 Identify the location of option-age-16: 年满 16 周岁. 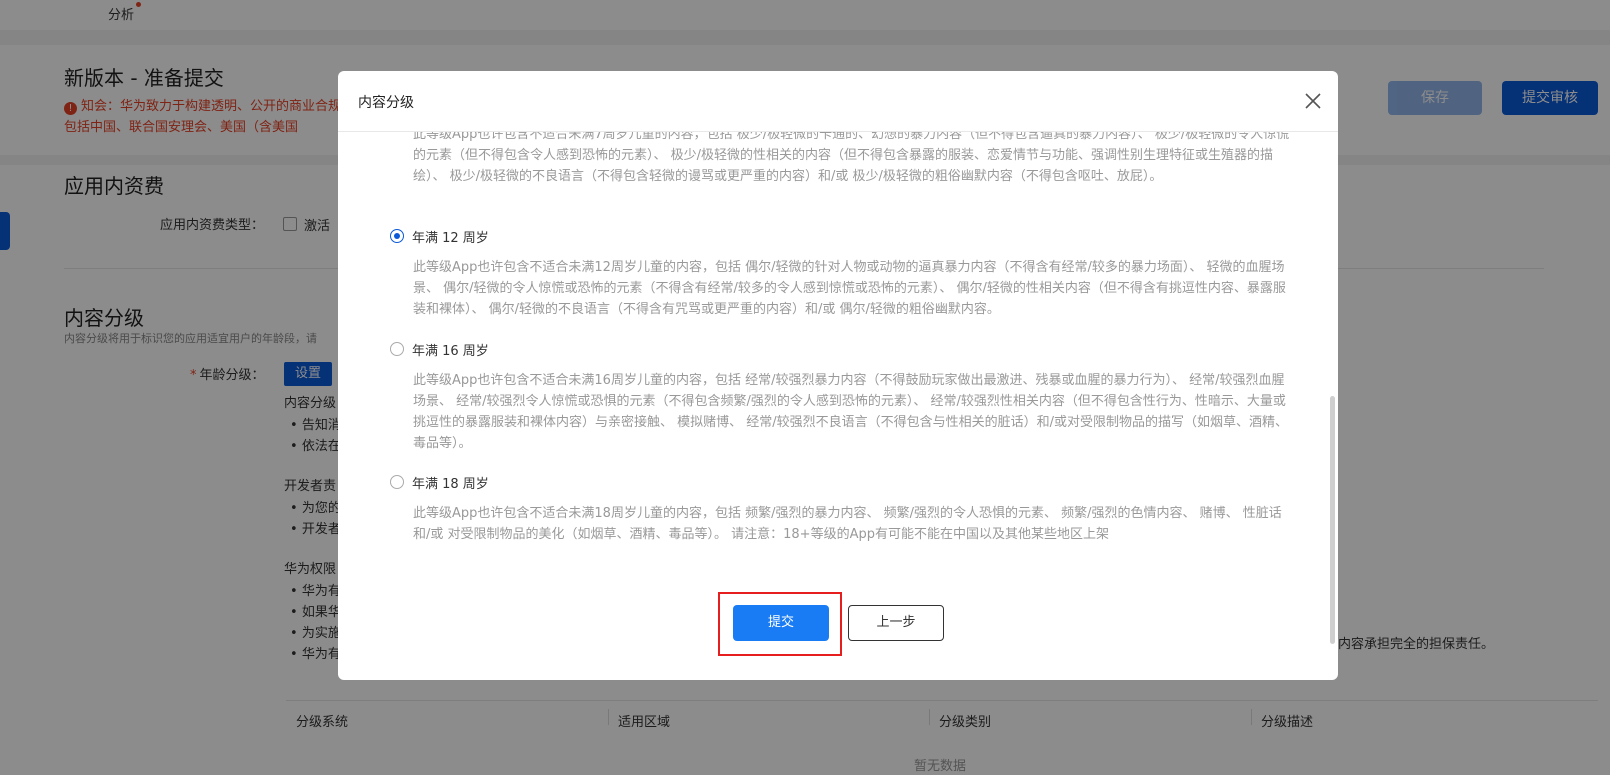
(439, 349).